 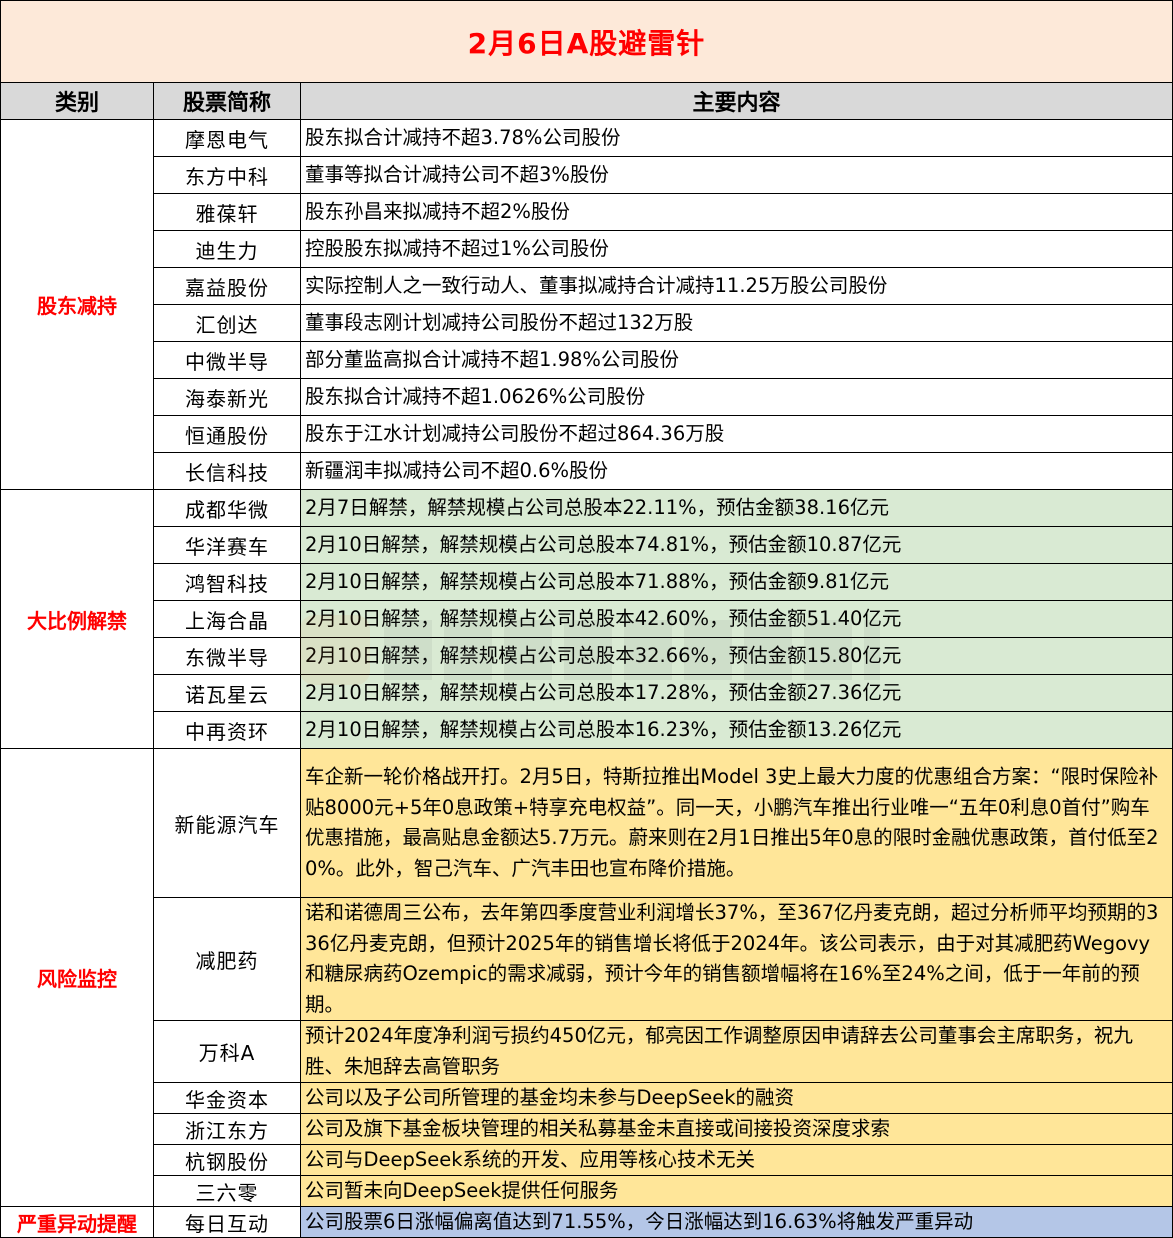 What do you see at coordinates (227, 1098) in the screenshot?
I see `stock-name: 华金资本` at bounding box center [227, 1098].